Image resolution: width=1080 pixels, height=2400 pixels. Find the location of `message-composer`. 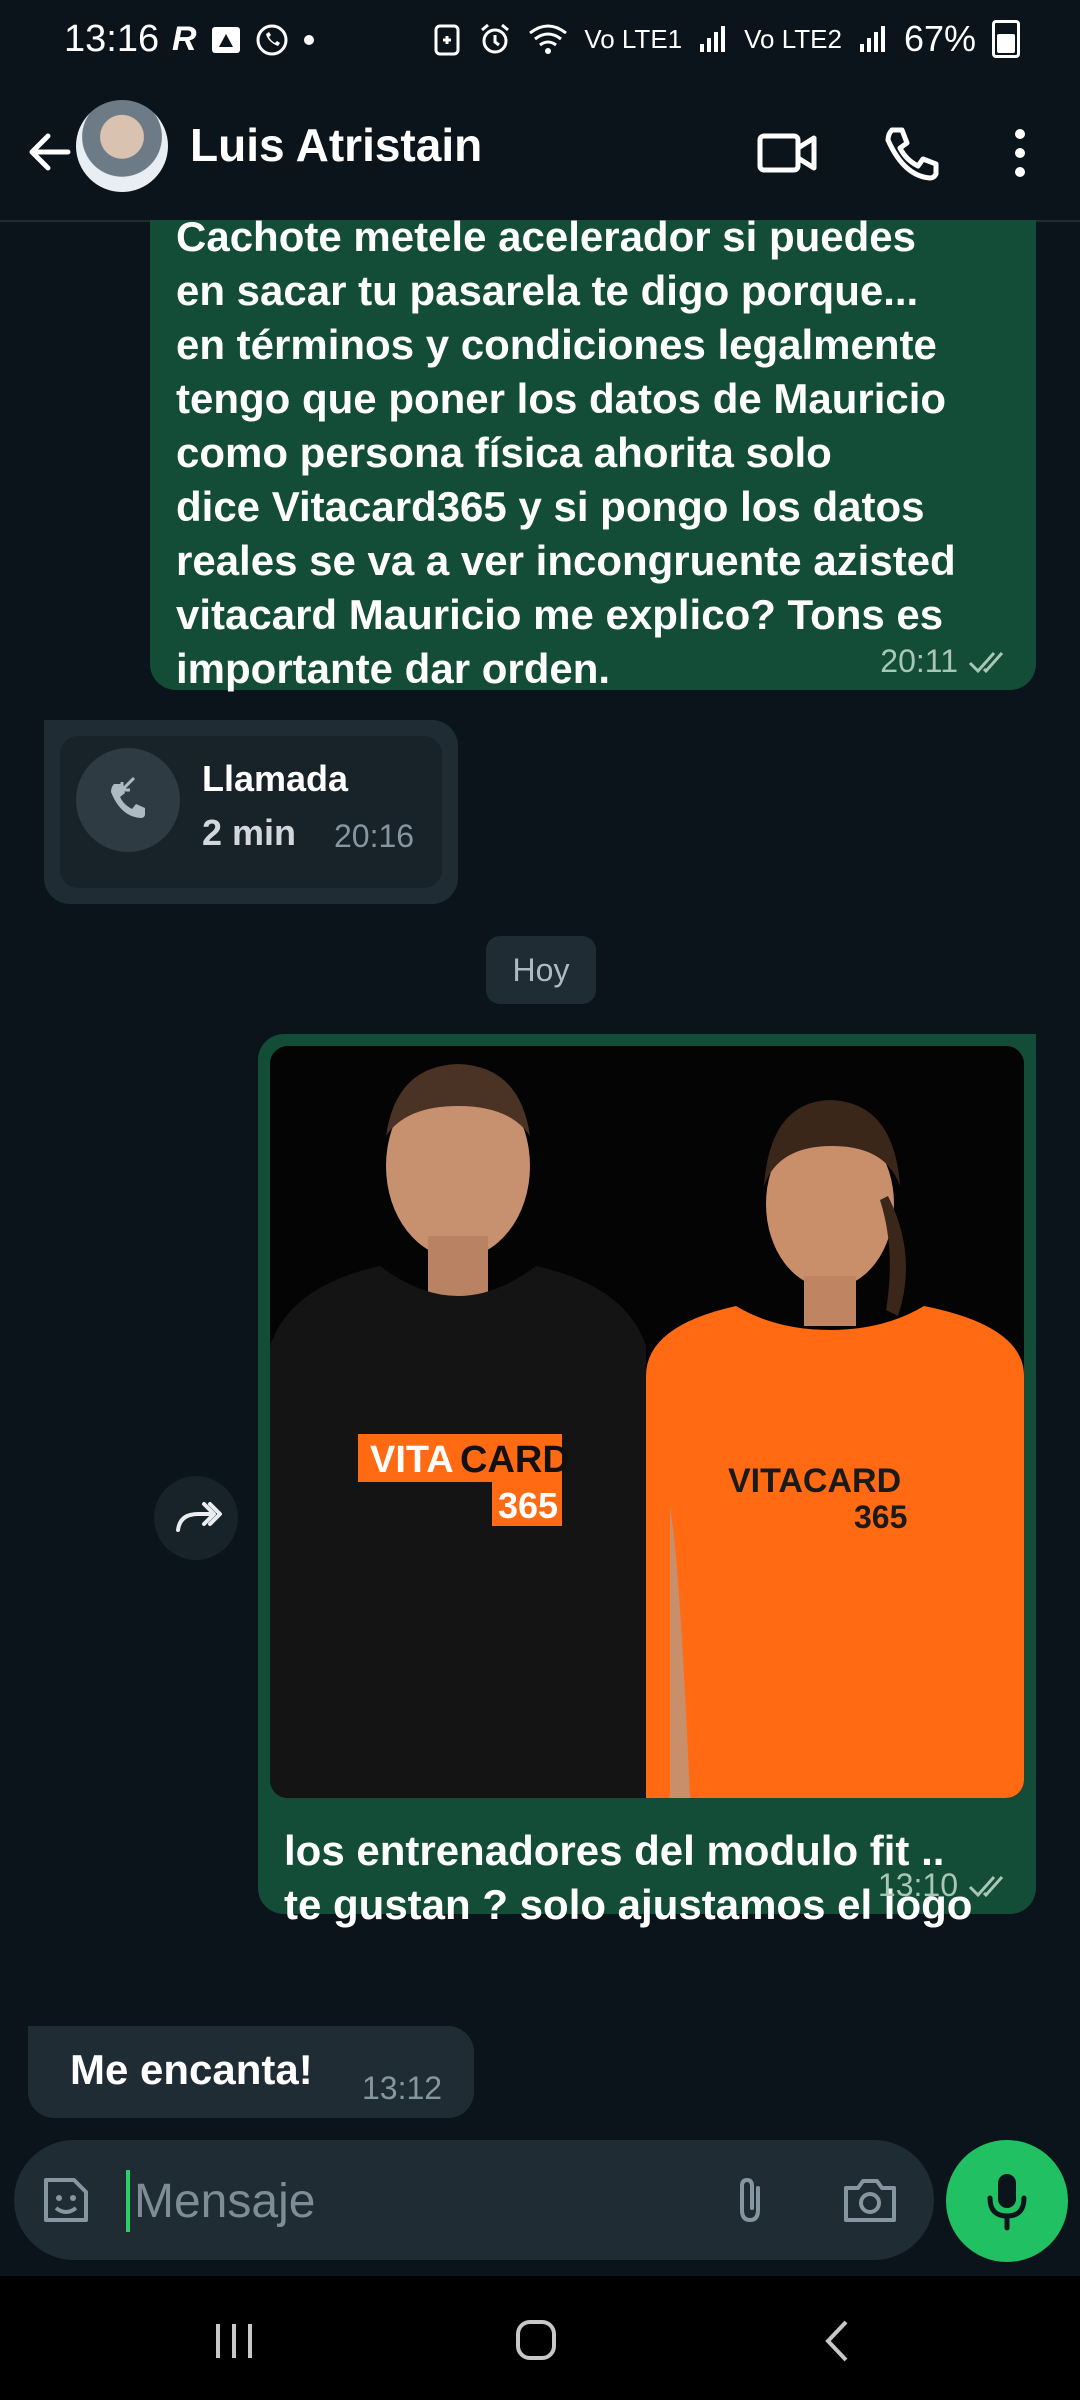

message-composer is located at coordinates (474, 2200).